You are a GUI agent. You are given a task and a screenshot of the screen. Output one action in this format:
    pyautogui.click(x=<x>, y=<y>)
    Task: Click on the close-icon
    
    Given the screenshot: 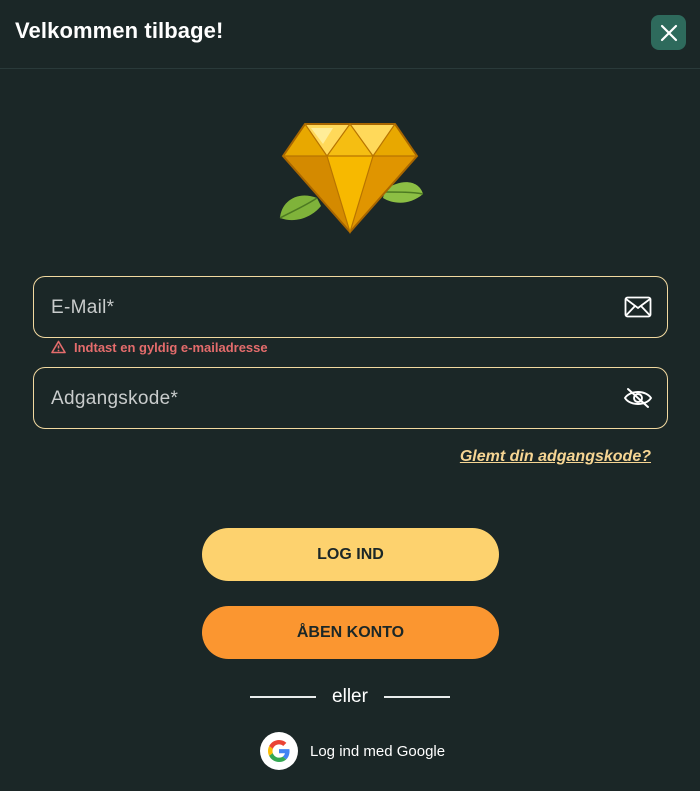 What is the action you would take?
    pyautogui.click(x=668, y=32)
    